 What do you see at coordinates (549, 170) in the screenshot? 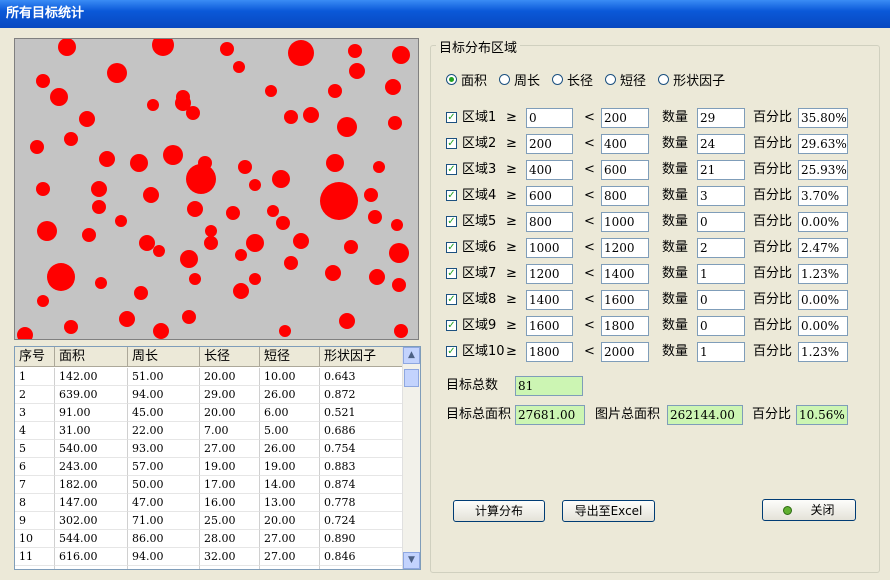
I see `region-min-input: 400` at bounding box center [549, 170].